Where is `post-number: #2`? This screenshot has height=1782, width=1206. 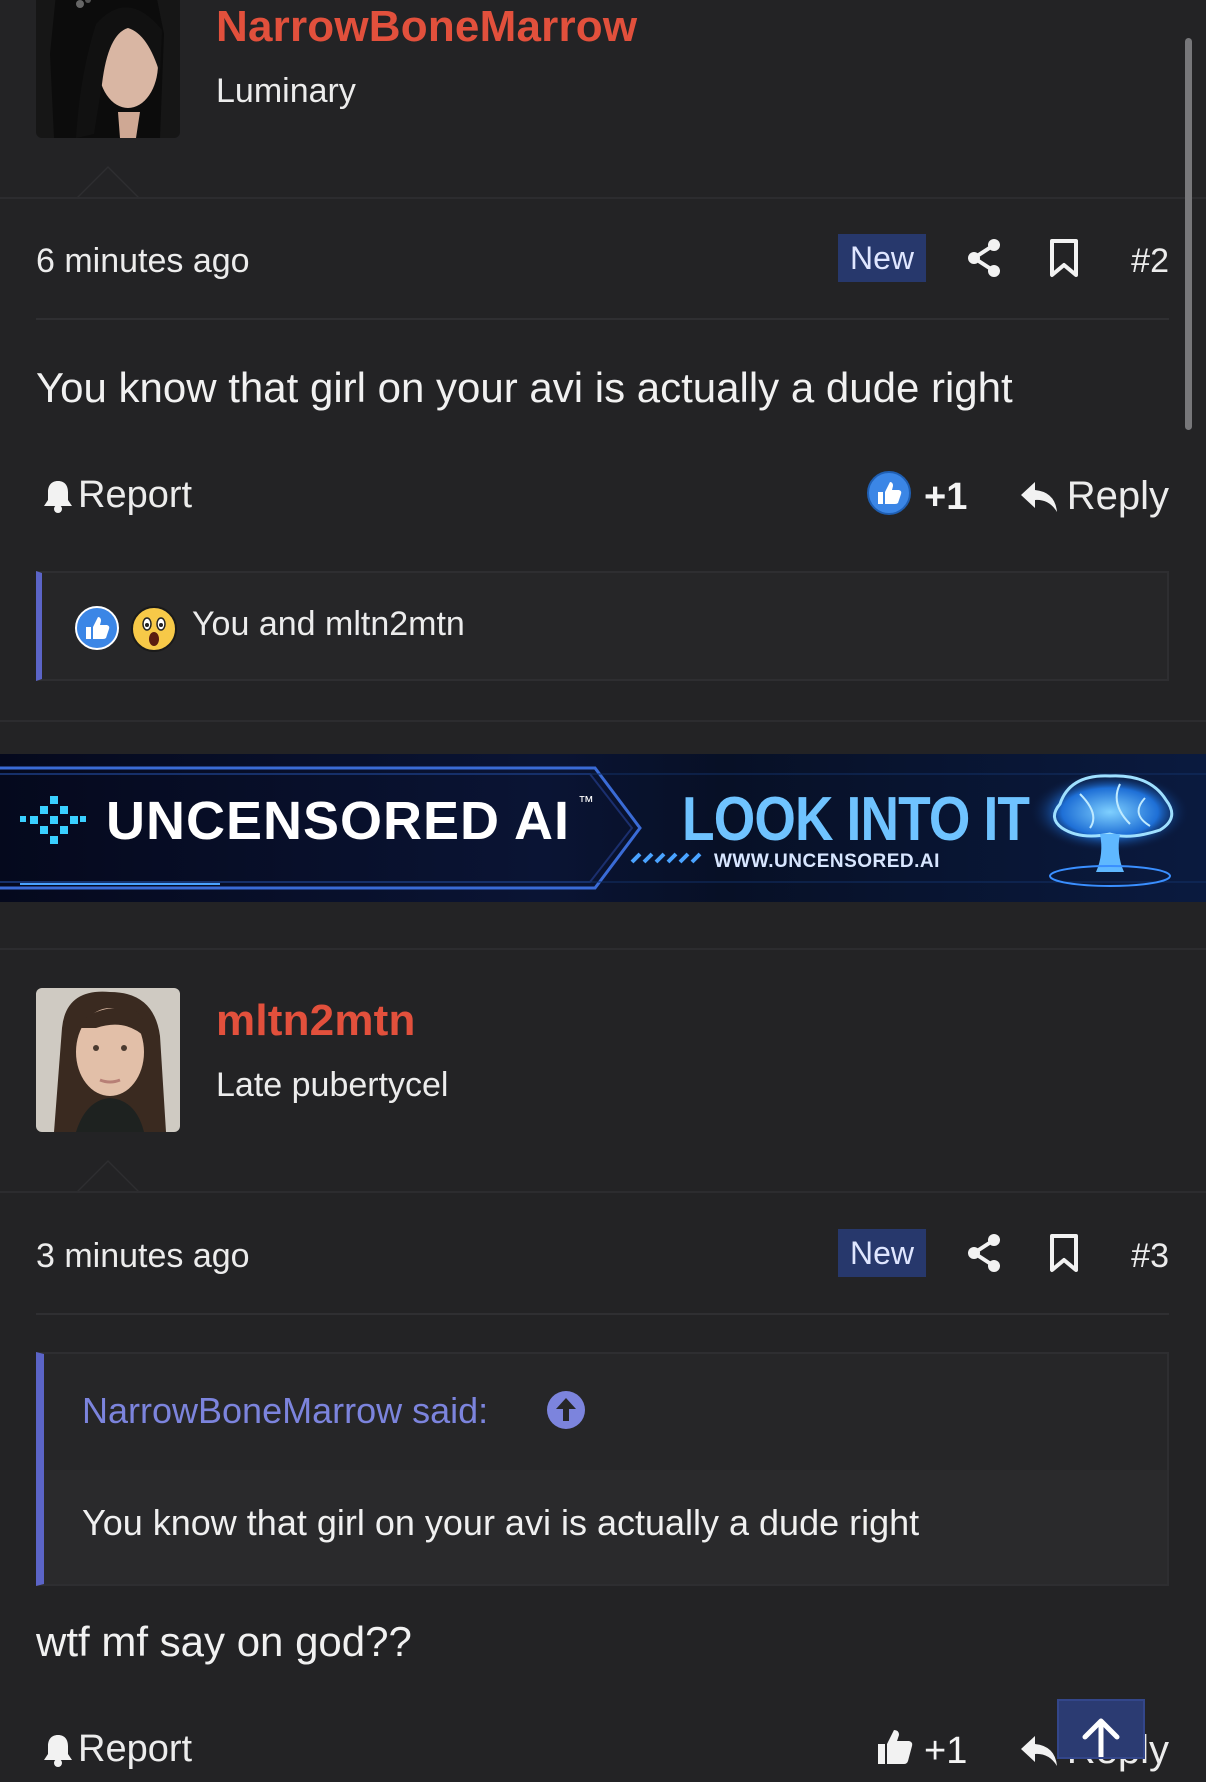
post-number: #2 is located at coordinates (1150, 261).